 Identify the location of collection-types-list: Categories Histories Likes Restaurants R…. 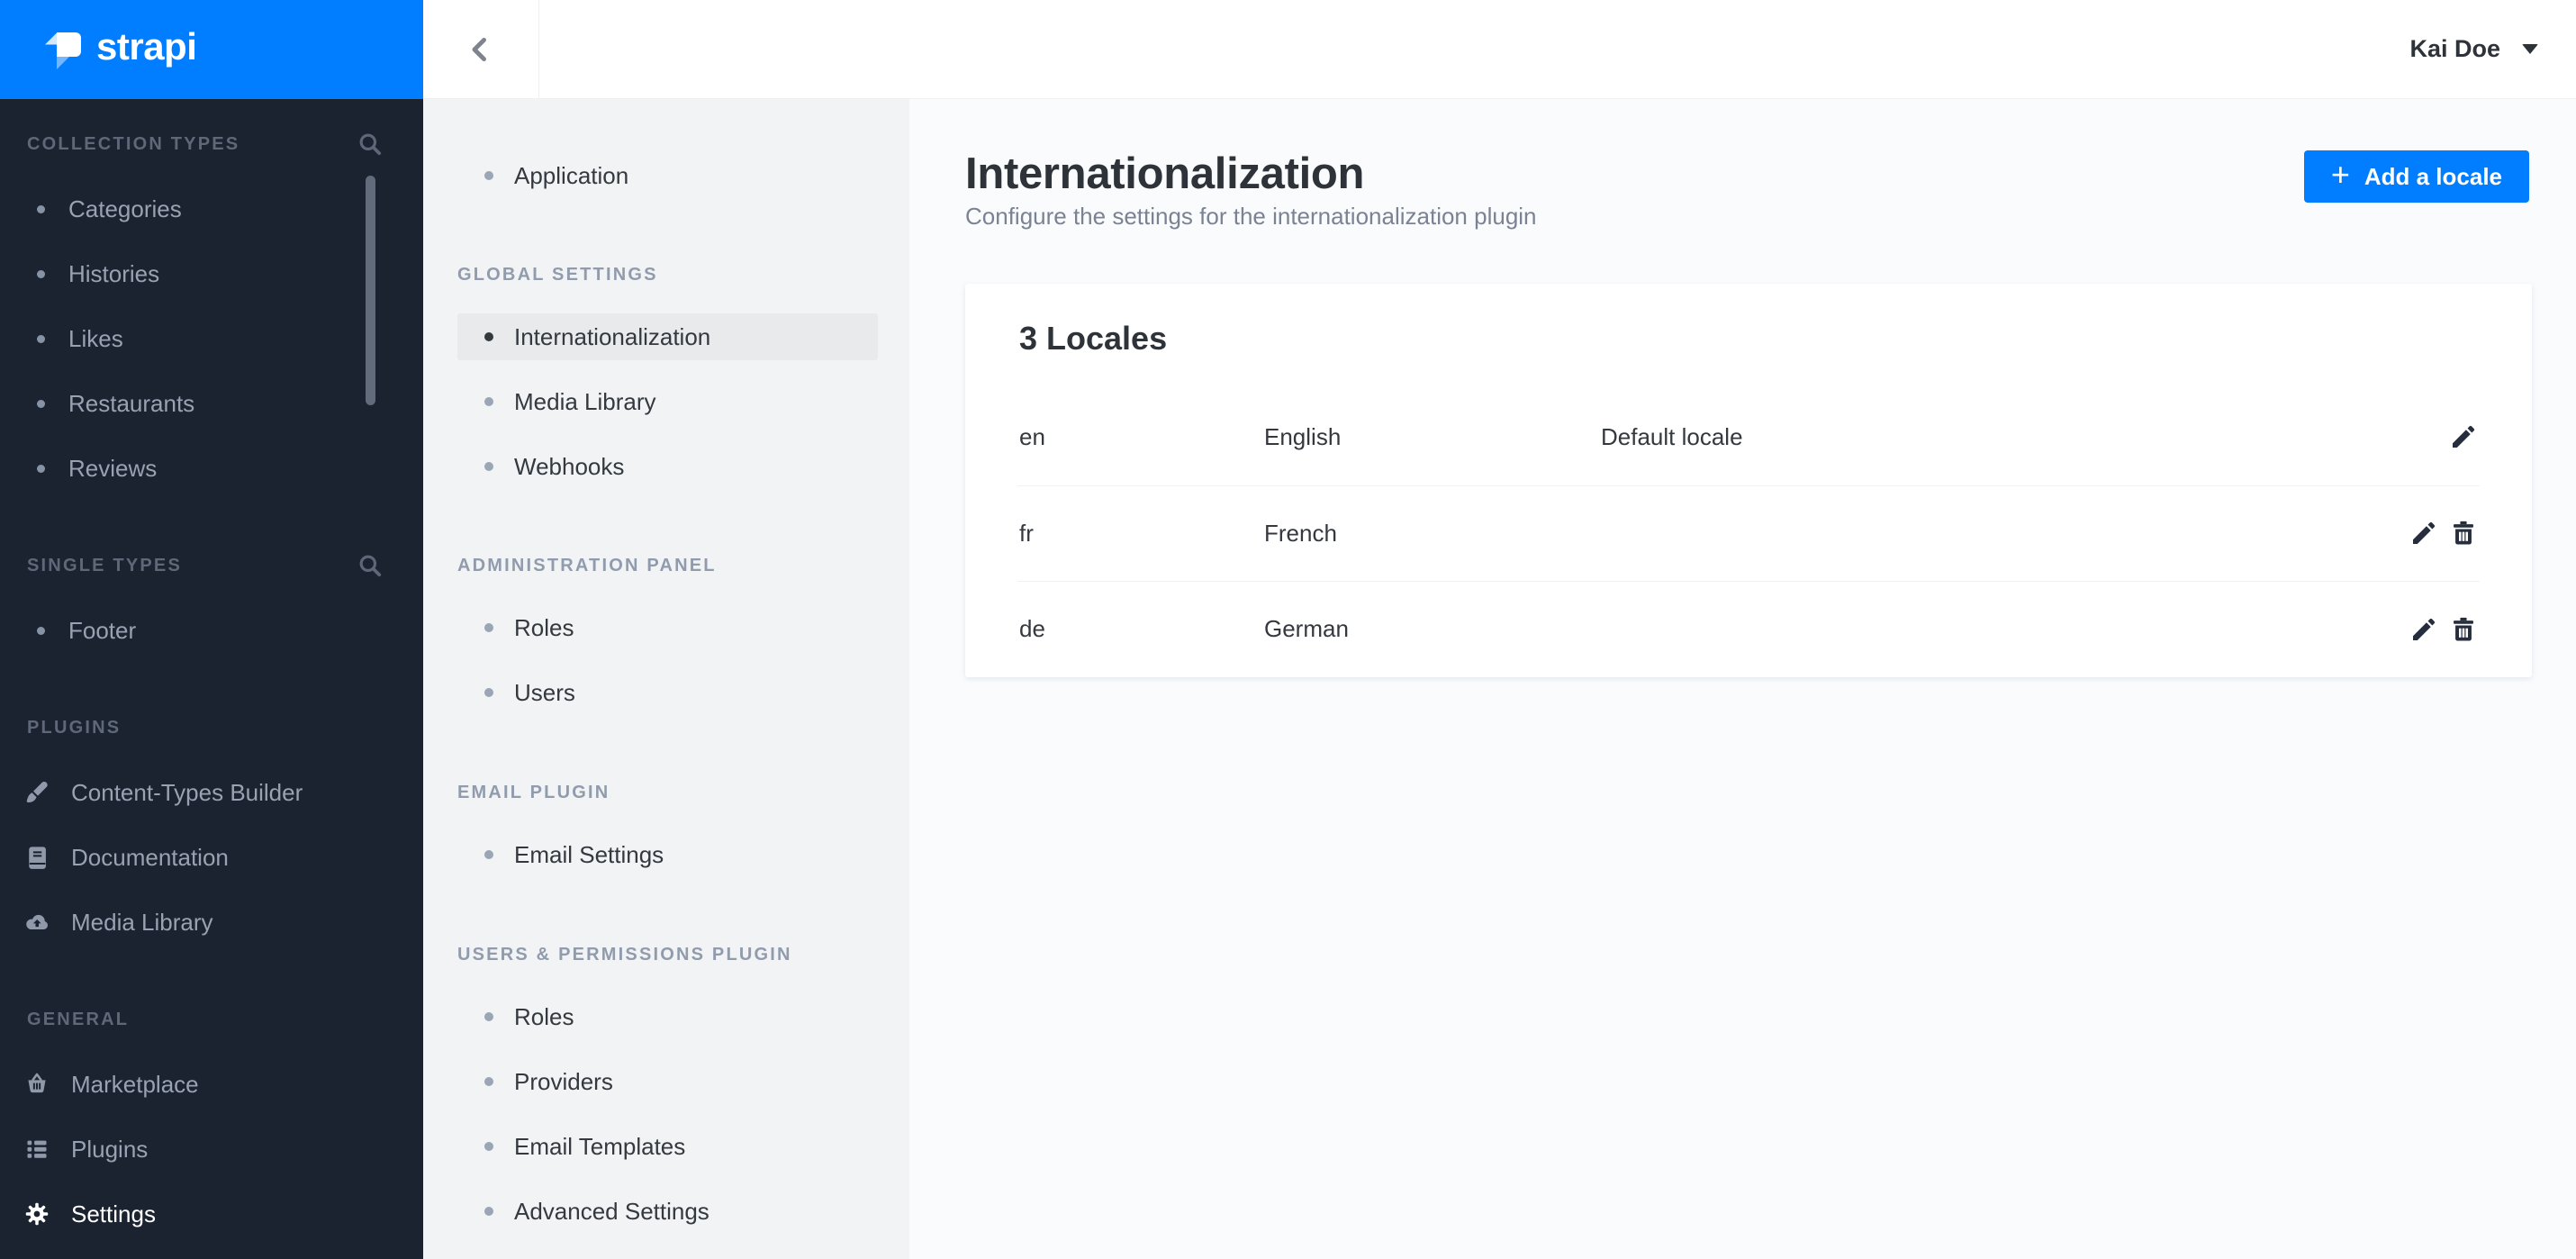
(211, 339).